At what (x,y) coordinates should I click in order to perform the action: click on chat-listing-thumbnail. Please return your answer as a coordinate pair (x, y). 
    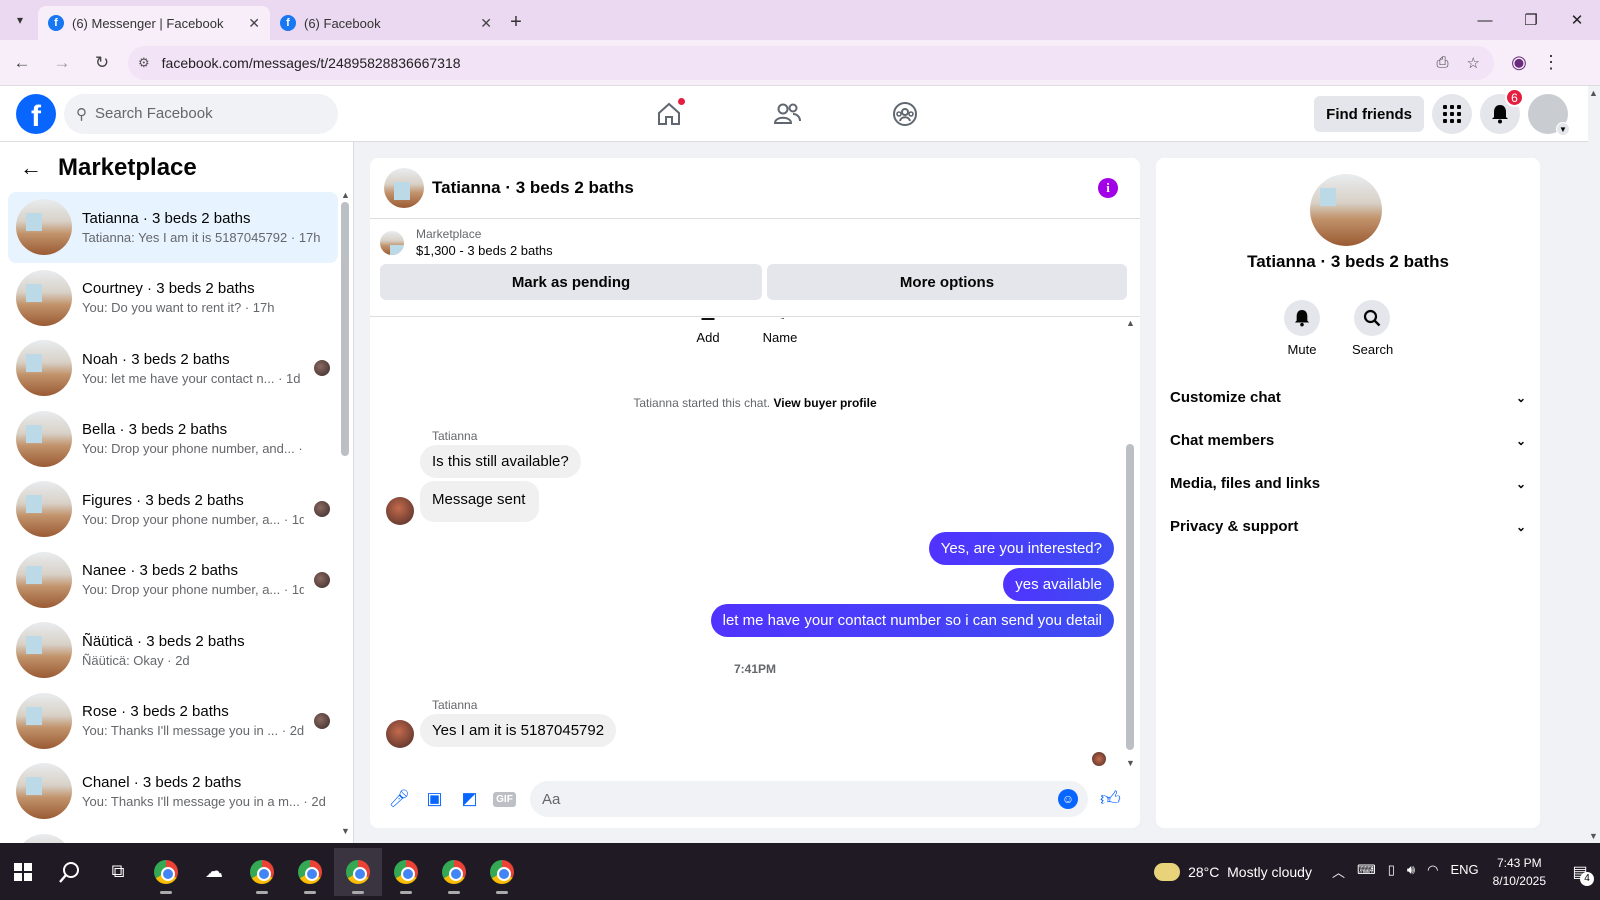
    Looking at the image, I should click on (404, 188).